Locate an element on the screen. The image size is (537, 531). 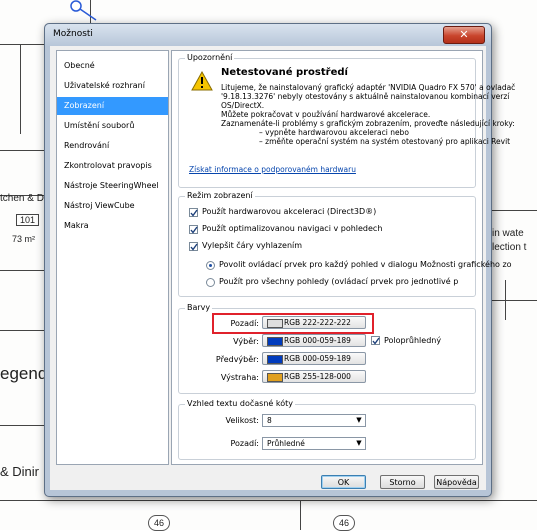
semi-transparent-label: Poloprůhledný is located at coordinates (413, 340).